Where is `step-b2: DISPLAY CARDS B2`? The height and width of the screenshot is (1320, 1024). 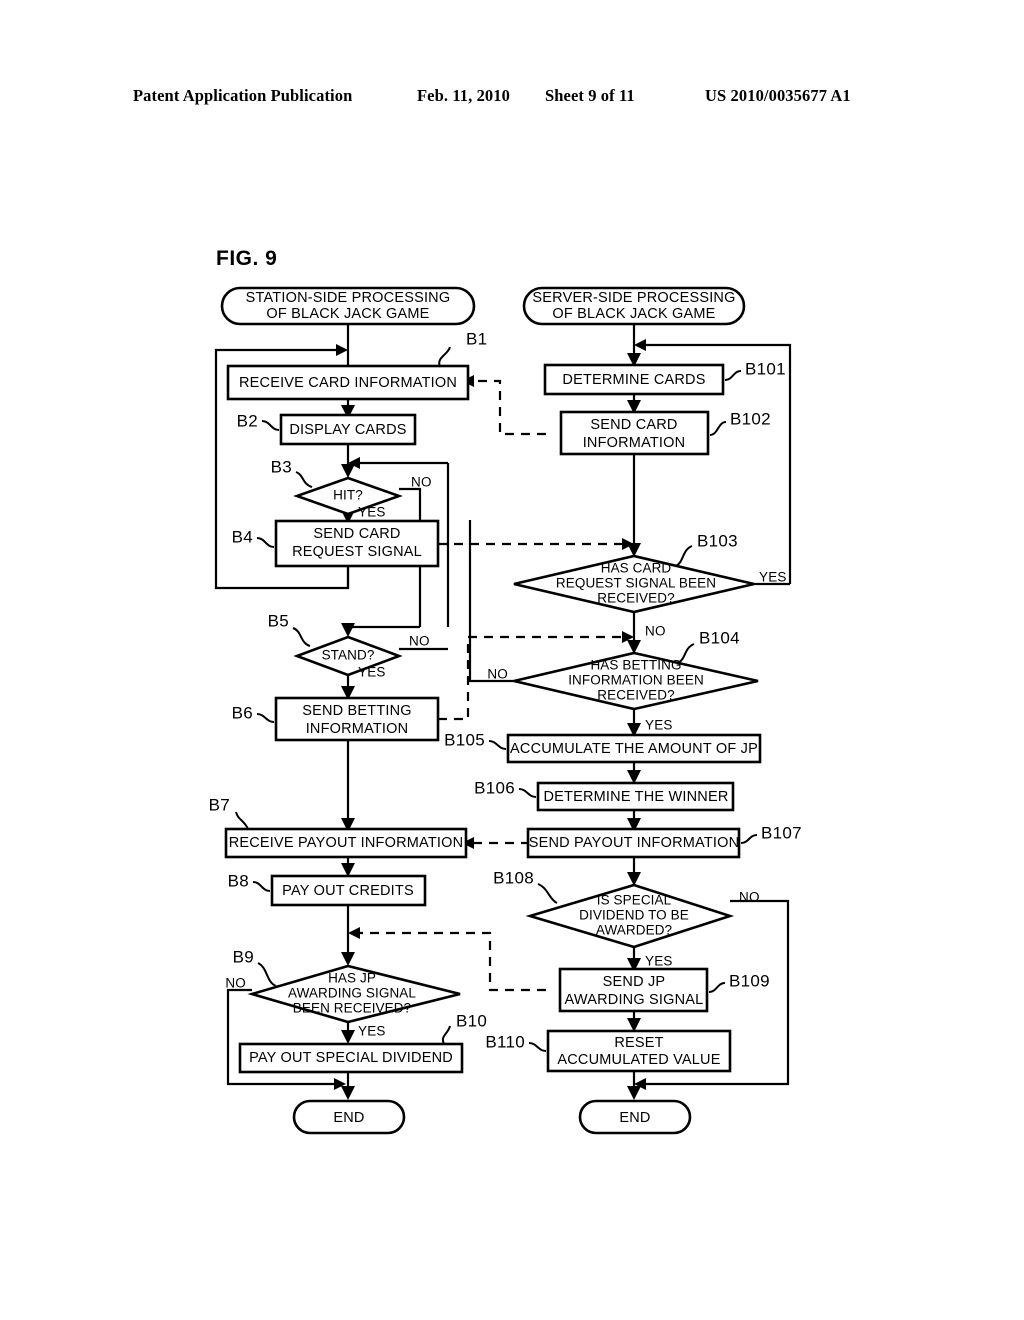
step-b2: DISPLAY CARDS B2 is located at coordinates (327, 428).